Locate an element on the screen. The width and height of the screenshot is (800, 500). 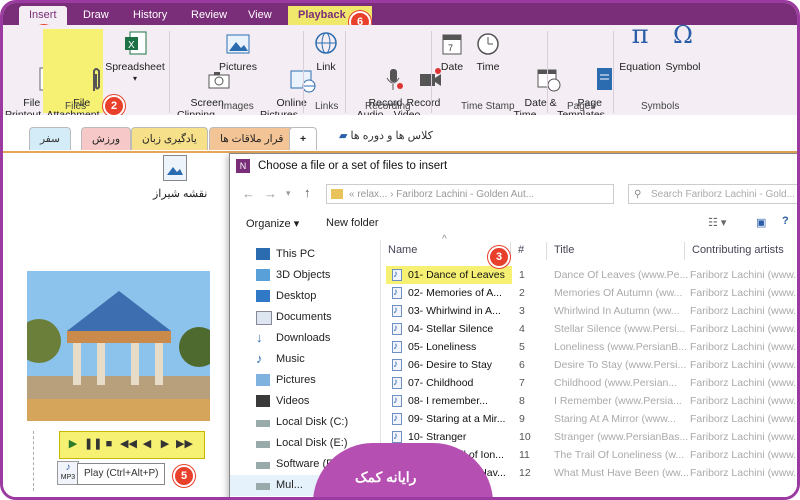
computer-icon is located at coordinates (263, 254).